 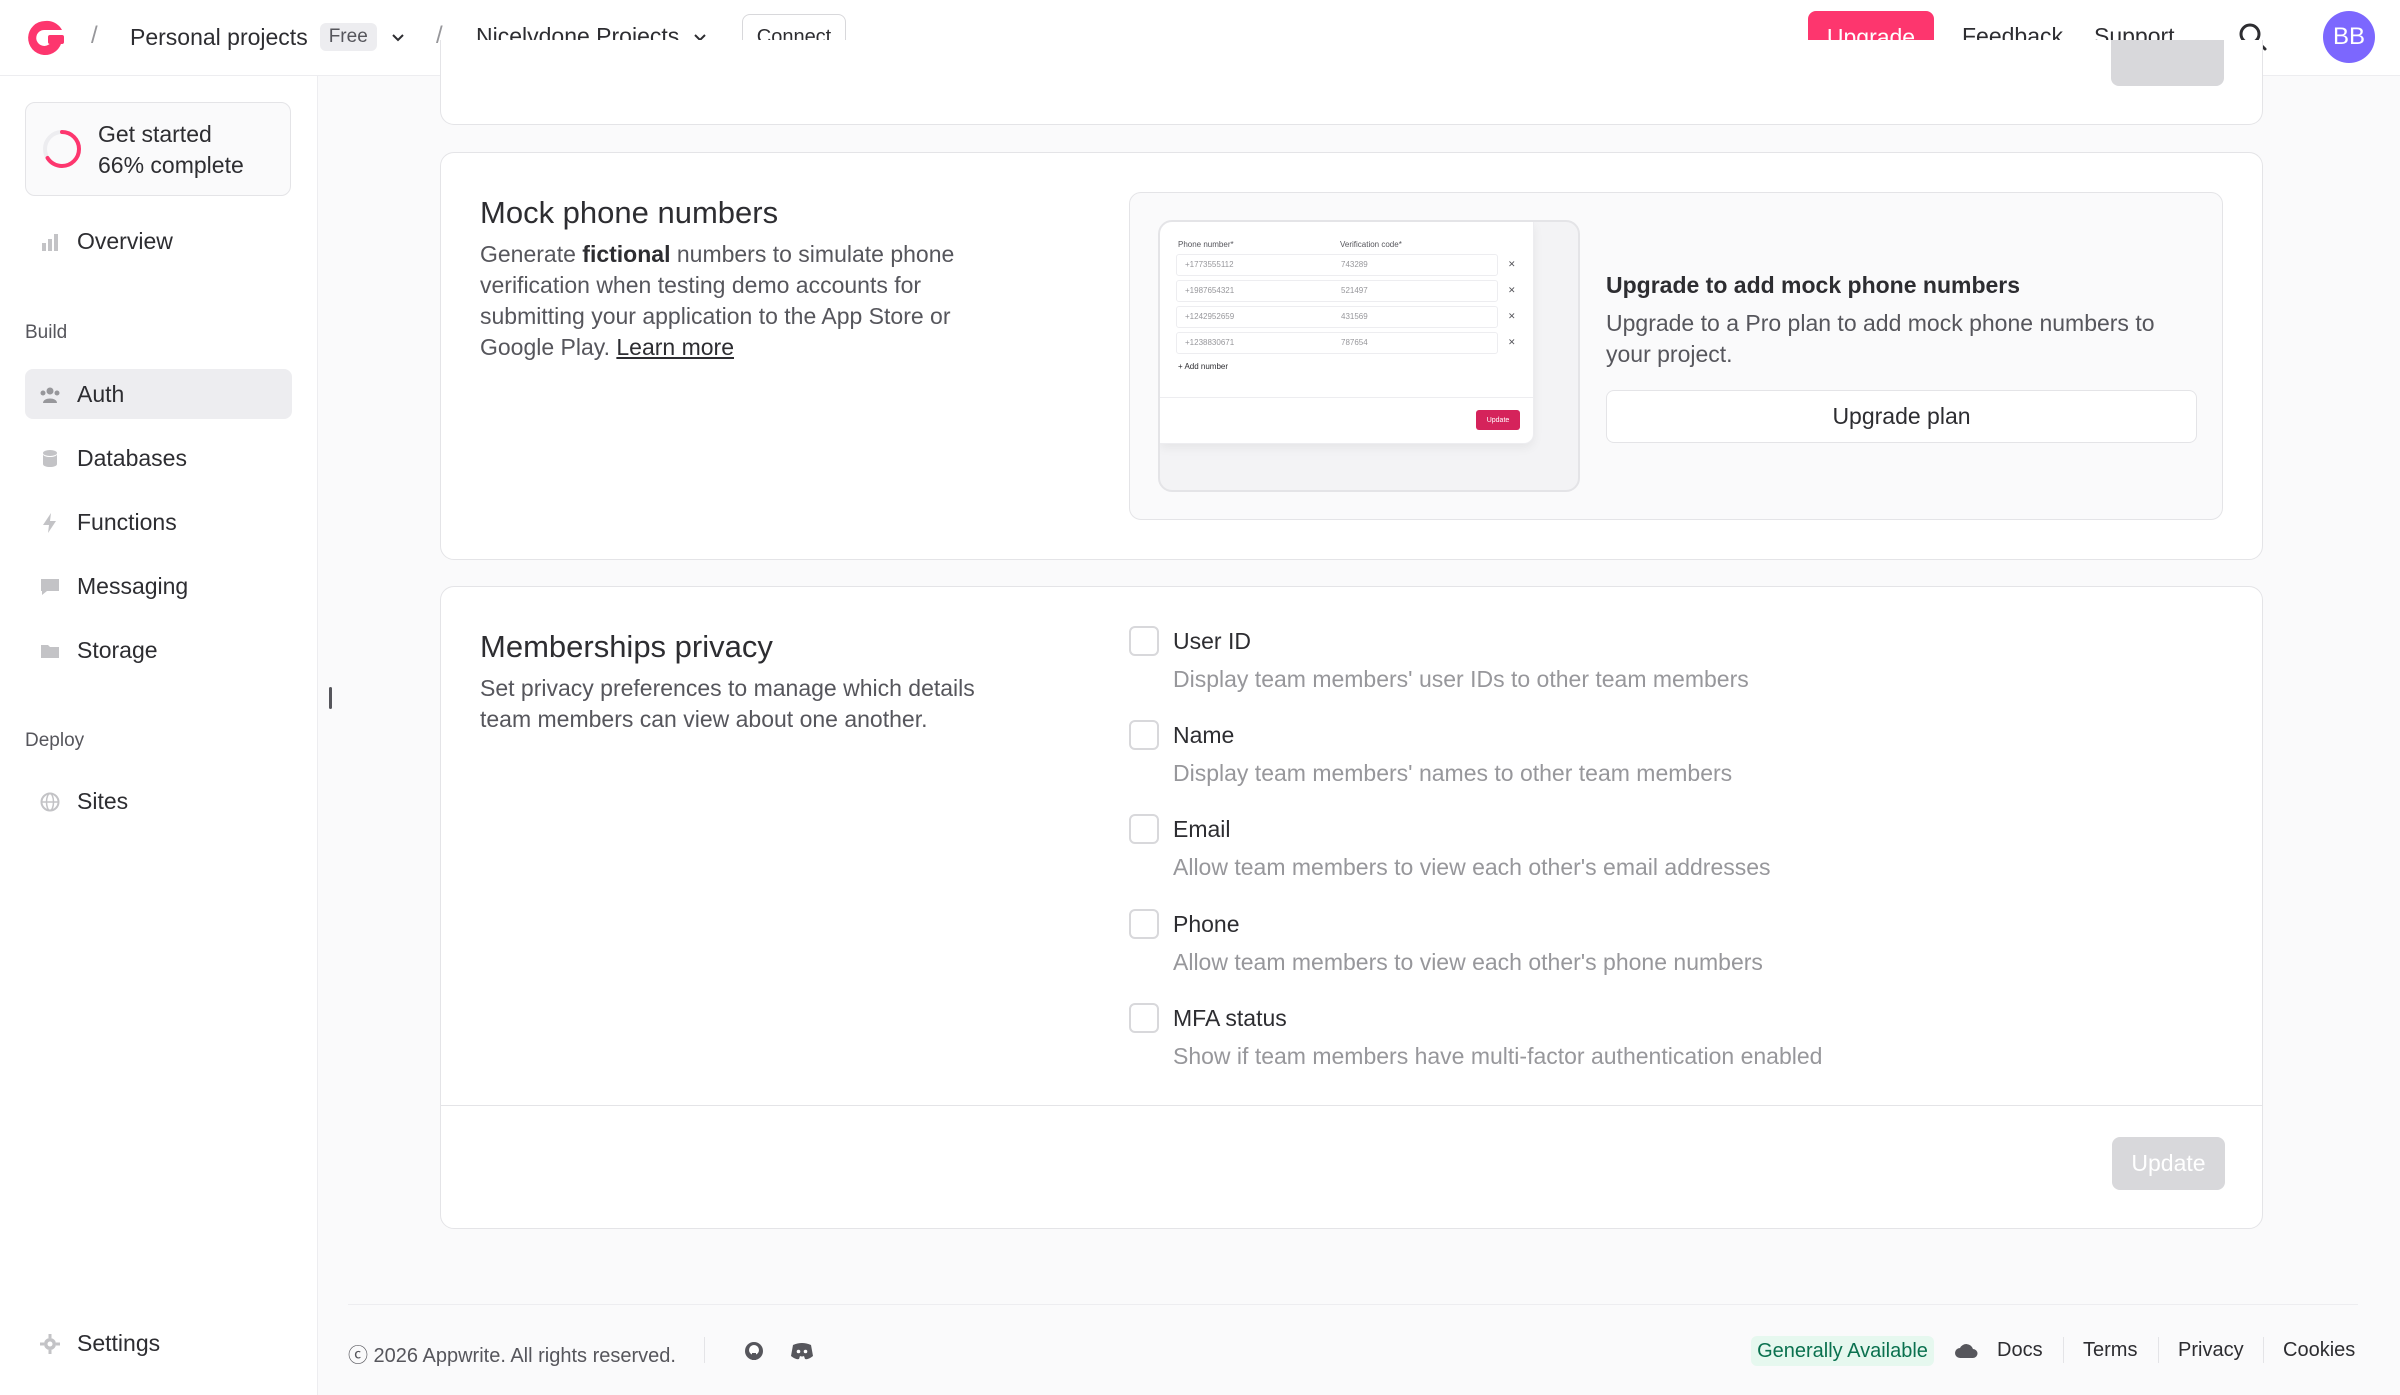 What do you see at coordinates (1210, 316) in the screenshot?
I see `preview-phone: +1242952659` at bounding box center [1210, 316].